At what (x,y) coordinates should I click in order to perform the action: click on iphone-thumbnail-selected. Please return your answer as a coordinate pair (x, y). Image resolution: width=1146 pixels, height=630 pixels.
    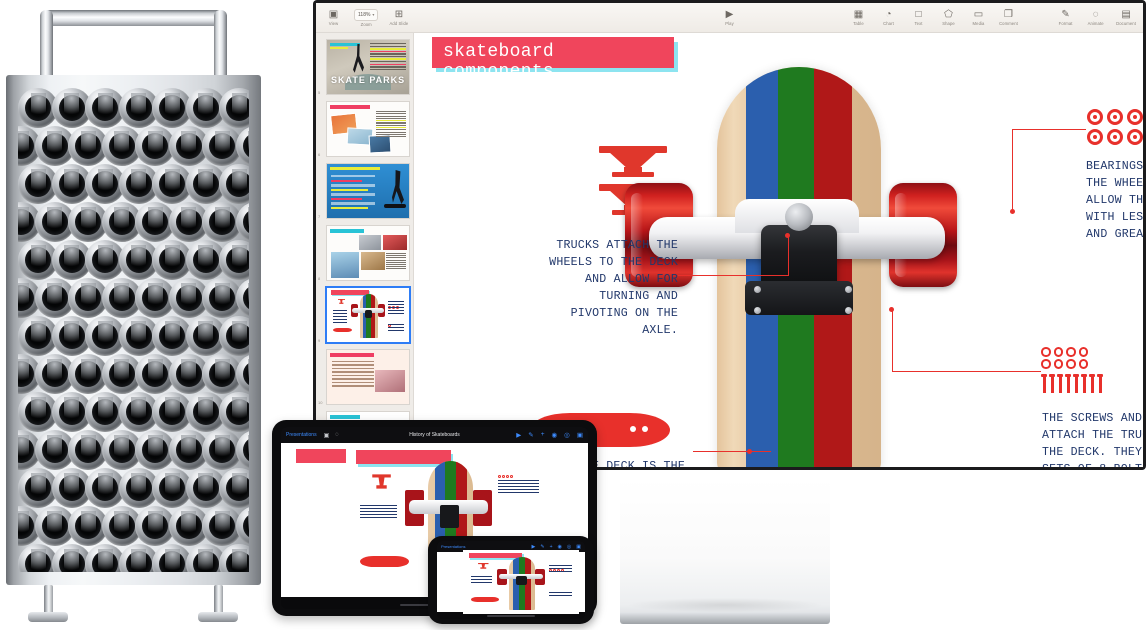
    Looking at the image, I should click on (511, 582).